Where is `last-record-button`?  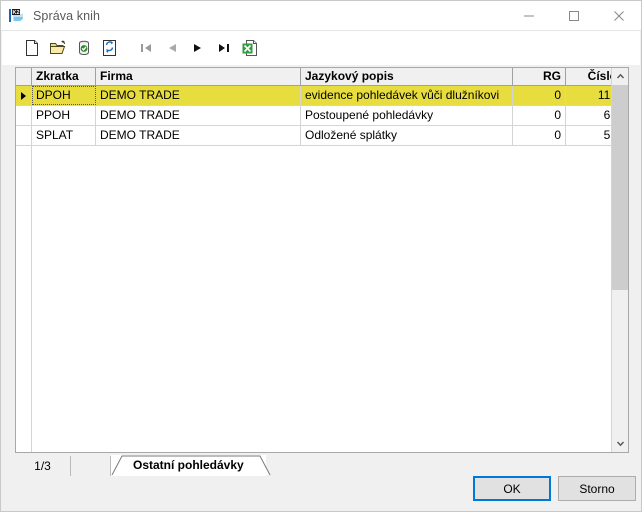 last-record-button is located at coordinates (224, 48).